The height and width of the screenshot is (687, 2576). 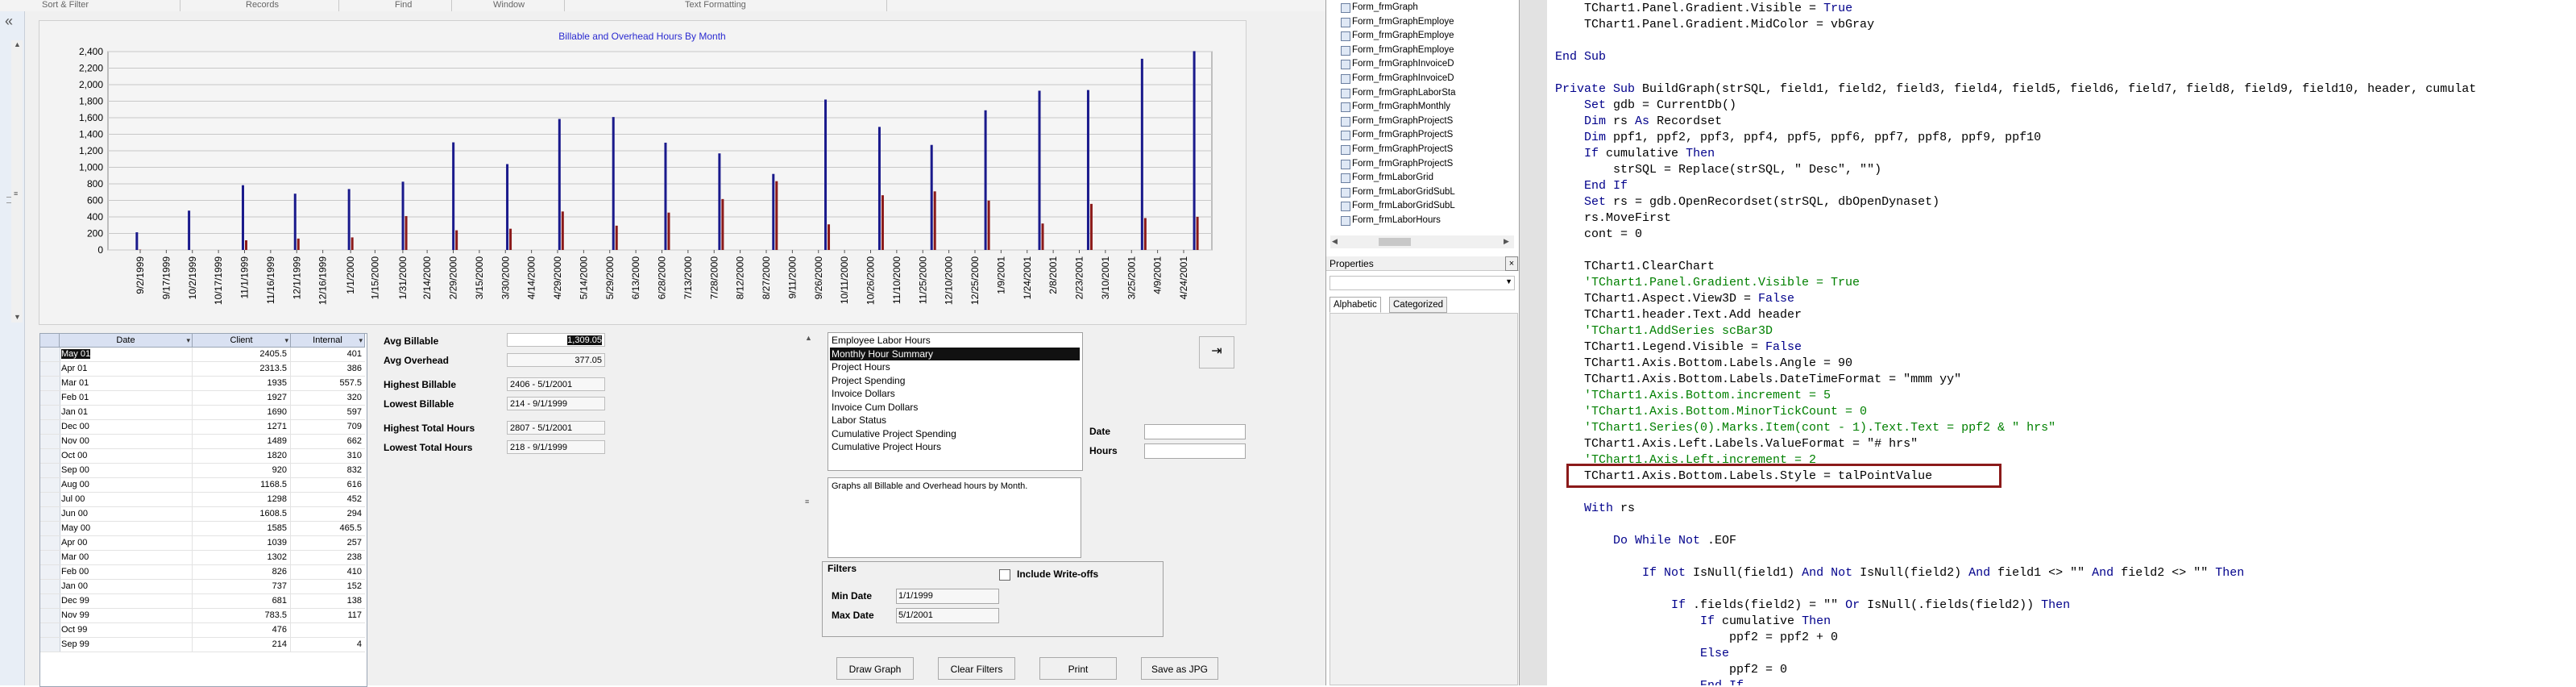 What do you see at coordinates (328, 485) in the screenshot?
I see `internal-cell: 616` at bounding box center [328, 485].